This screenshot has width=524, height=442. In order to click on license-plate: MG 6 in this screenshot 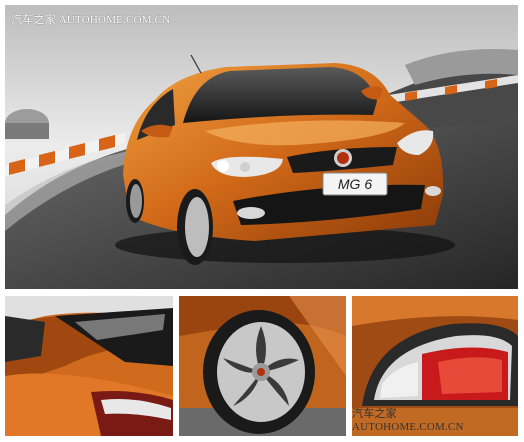, I will do `click(355, 184)`.